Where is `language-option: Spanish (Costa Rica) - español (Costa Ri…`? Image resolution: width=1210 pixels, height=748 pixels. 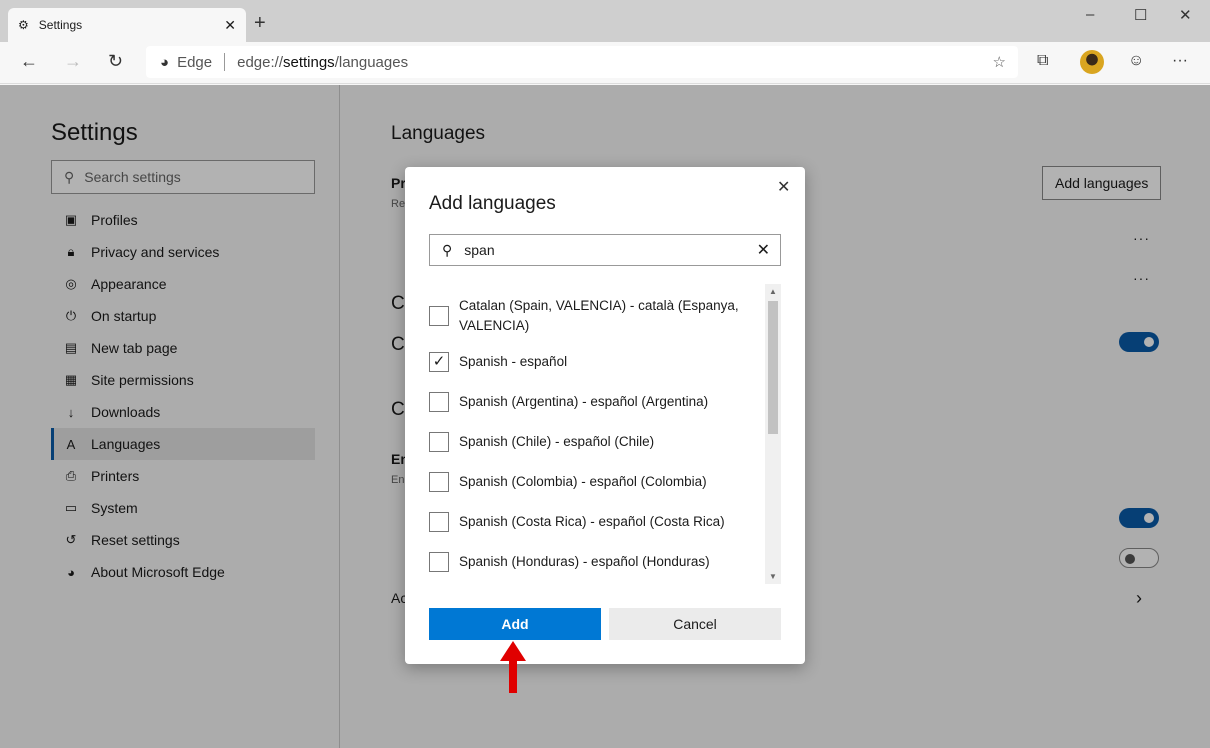 language-option: Spanish (Costa Rica) - español (Costa Ri… is located at coordinates (594, 522).